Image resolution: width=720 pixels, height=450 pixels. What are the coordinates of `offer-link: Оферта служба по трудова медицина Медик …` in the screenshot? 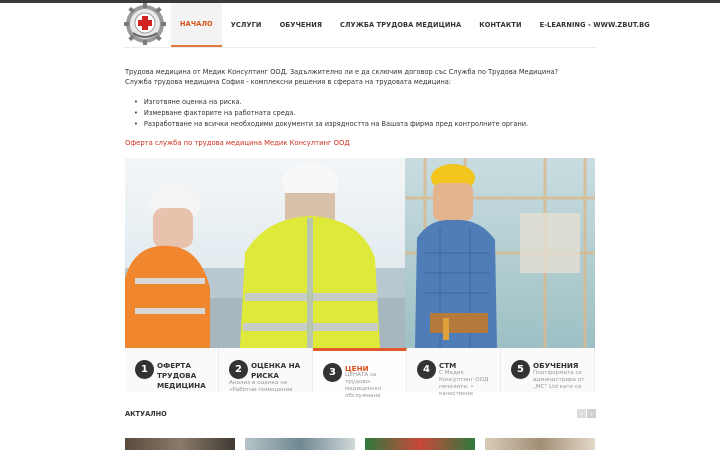 It's located at (237, 143).